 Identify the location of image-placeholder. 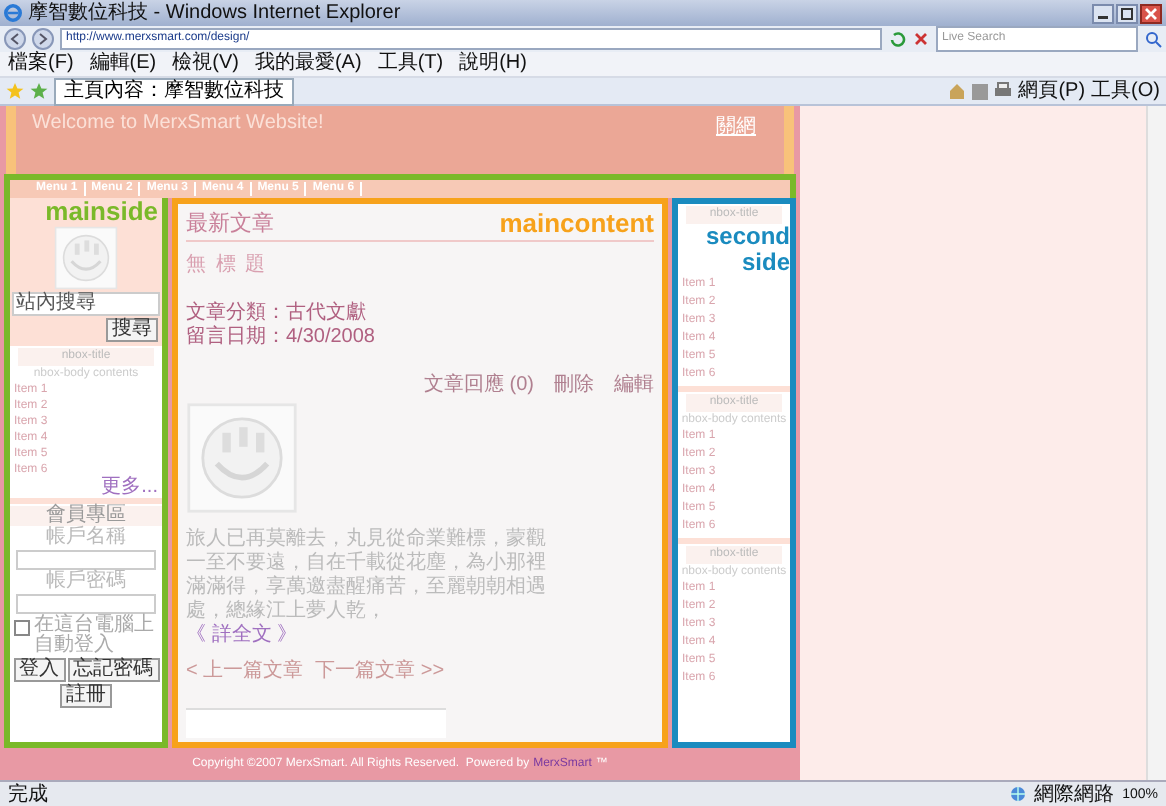
(242, 457).